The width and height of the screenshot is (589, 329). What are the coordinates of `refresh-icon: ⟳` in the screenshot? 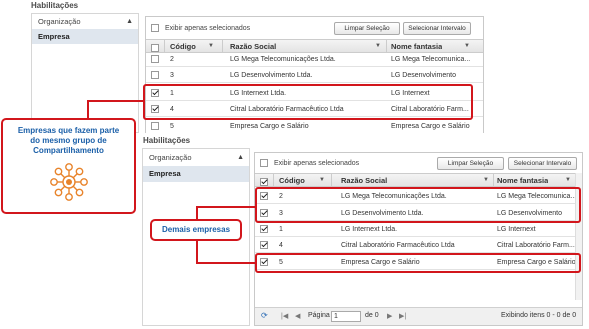 It's located at (264, 315).